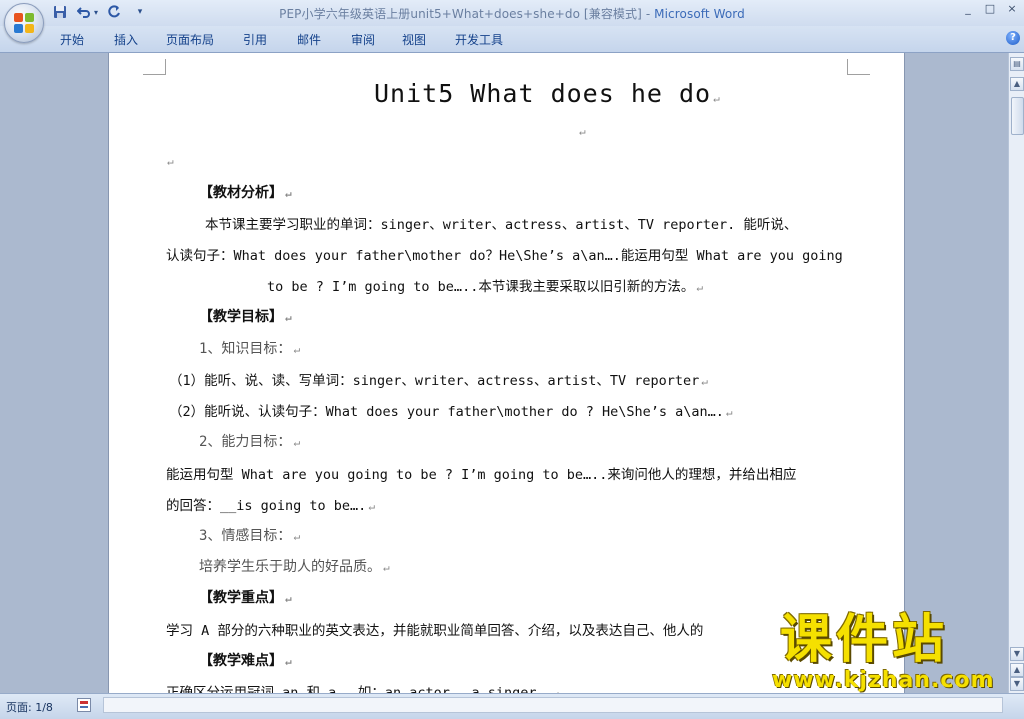  I want to click on body-line: 2、能力目标： ↵, so click(250, 442).